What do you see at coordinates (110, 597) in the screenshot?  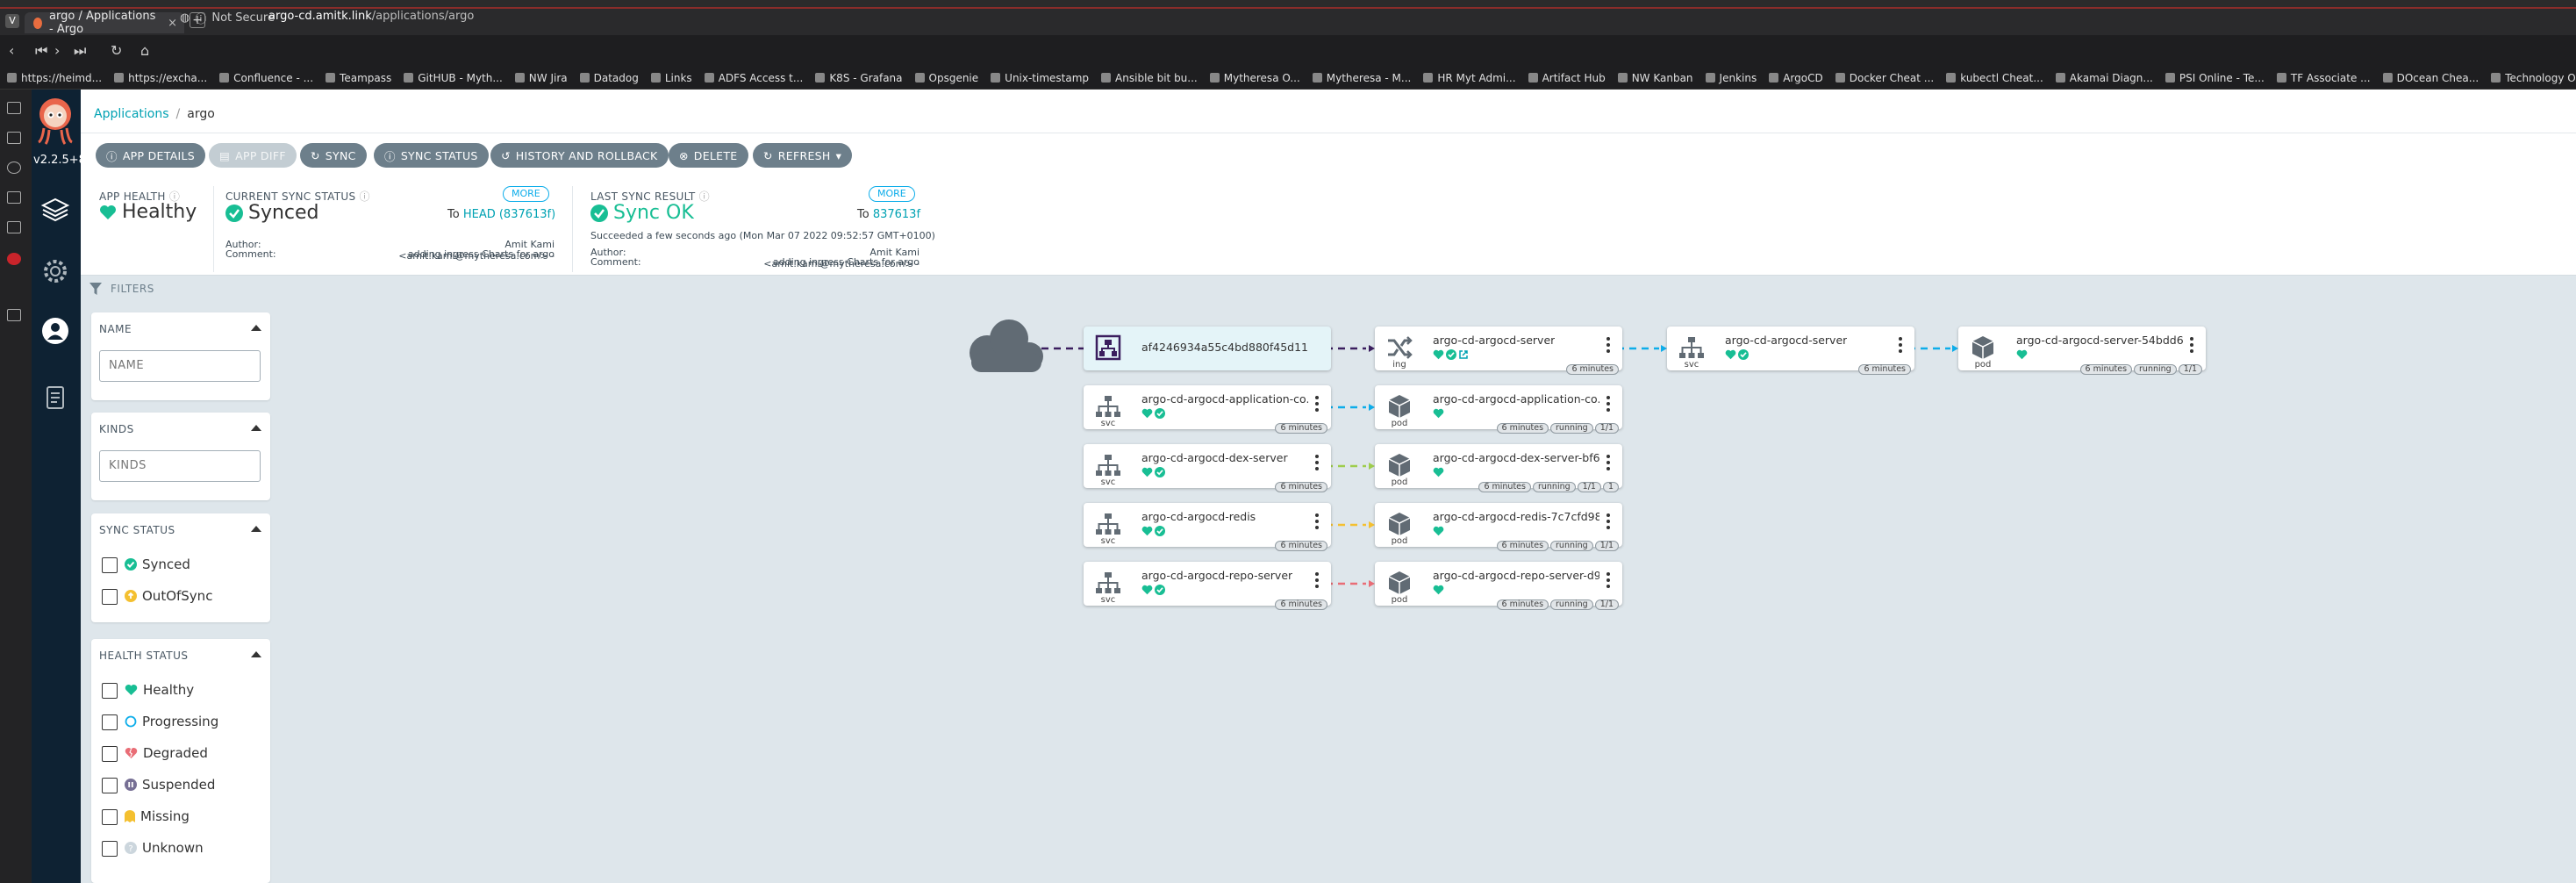 I see `outofsync-checkbox` at bounding box center [110, 597].